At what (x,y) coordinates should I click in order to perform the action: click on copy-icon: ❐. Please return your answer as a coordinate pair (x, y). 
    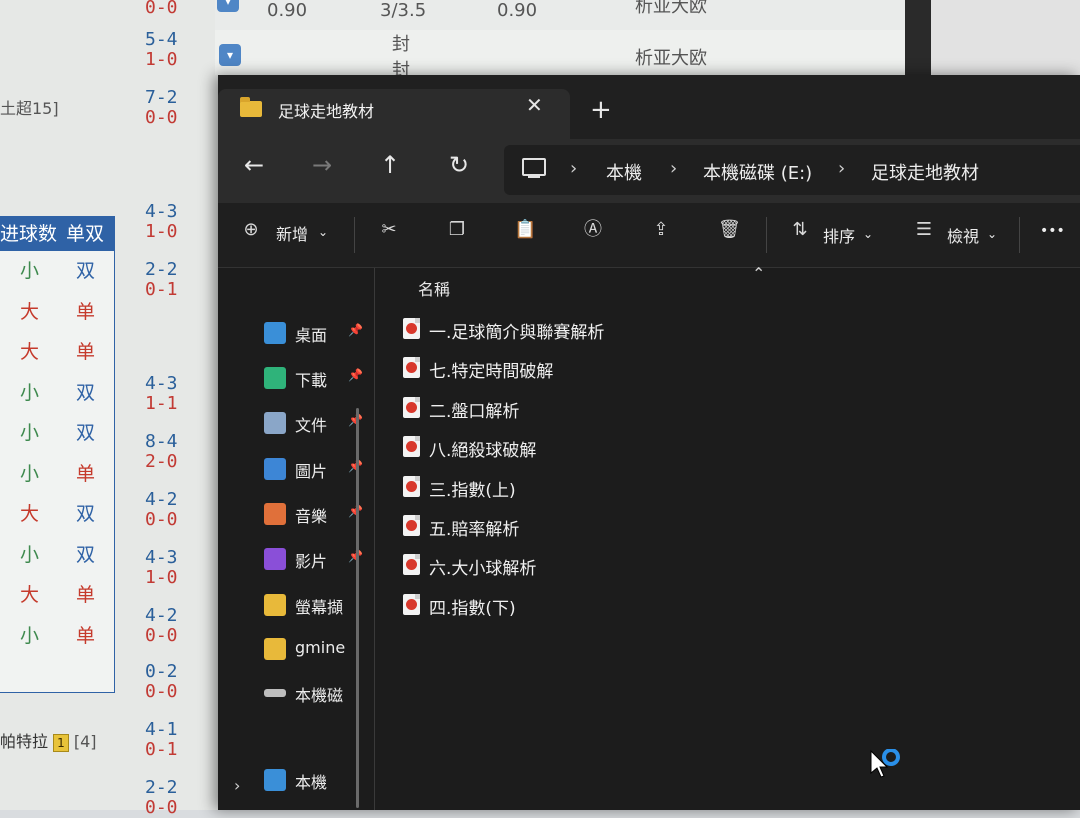
    Looking at the image, I should click on (457, 230).